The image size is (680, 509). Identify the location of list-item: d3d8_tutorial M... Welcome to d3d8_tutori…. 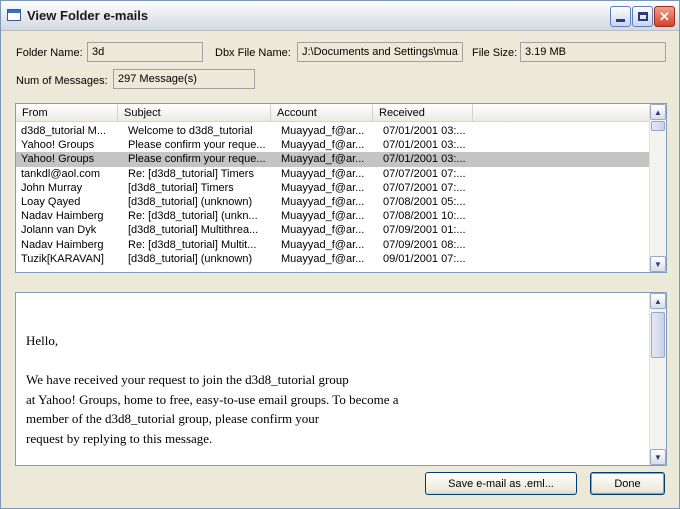
(333, 131).